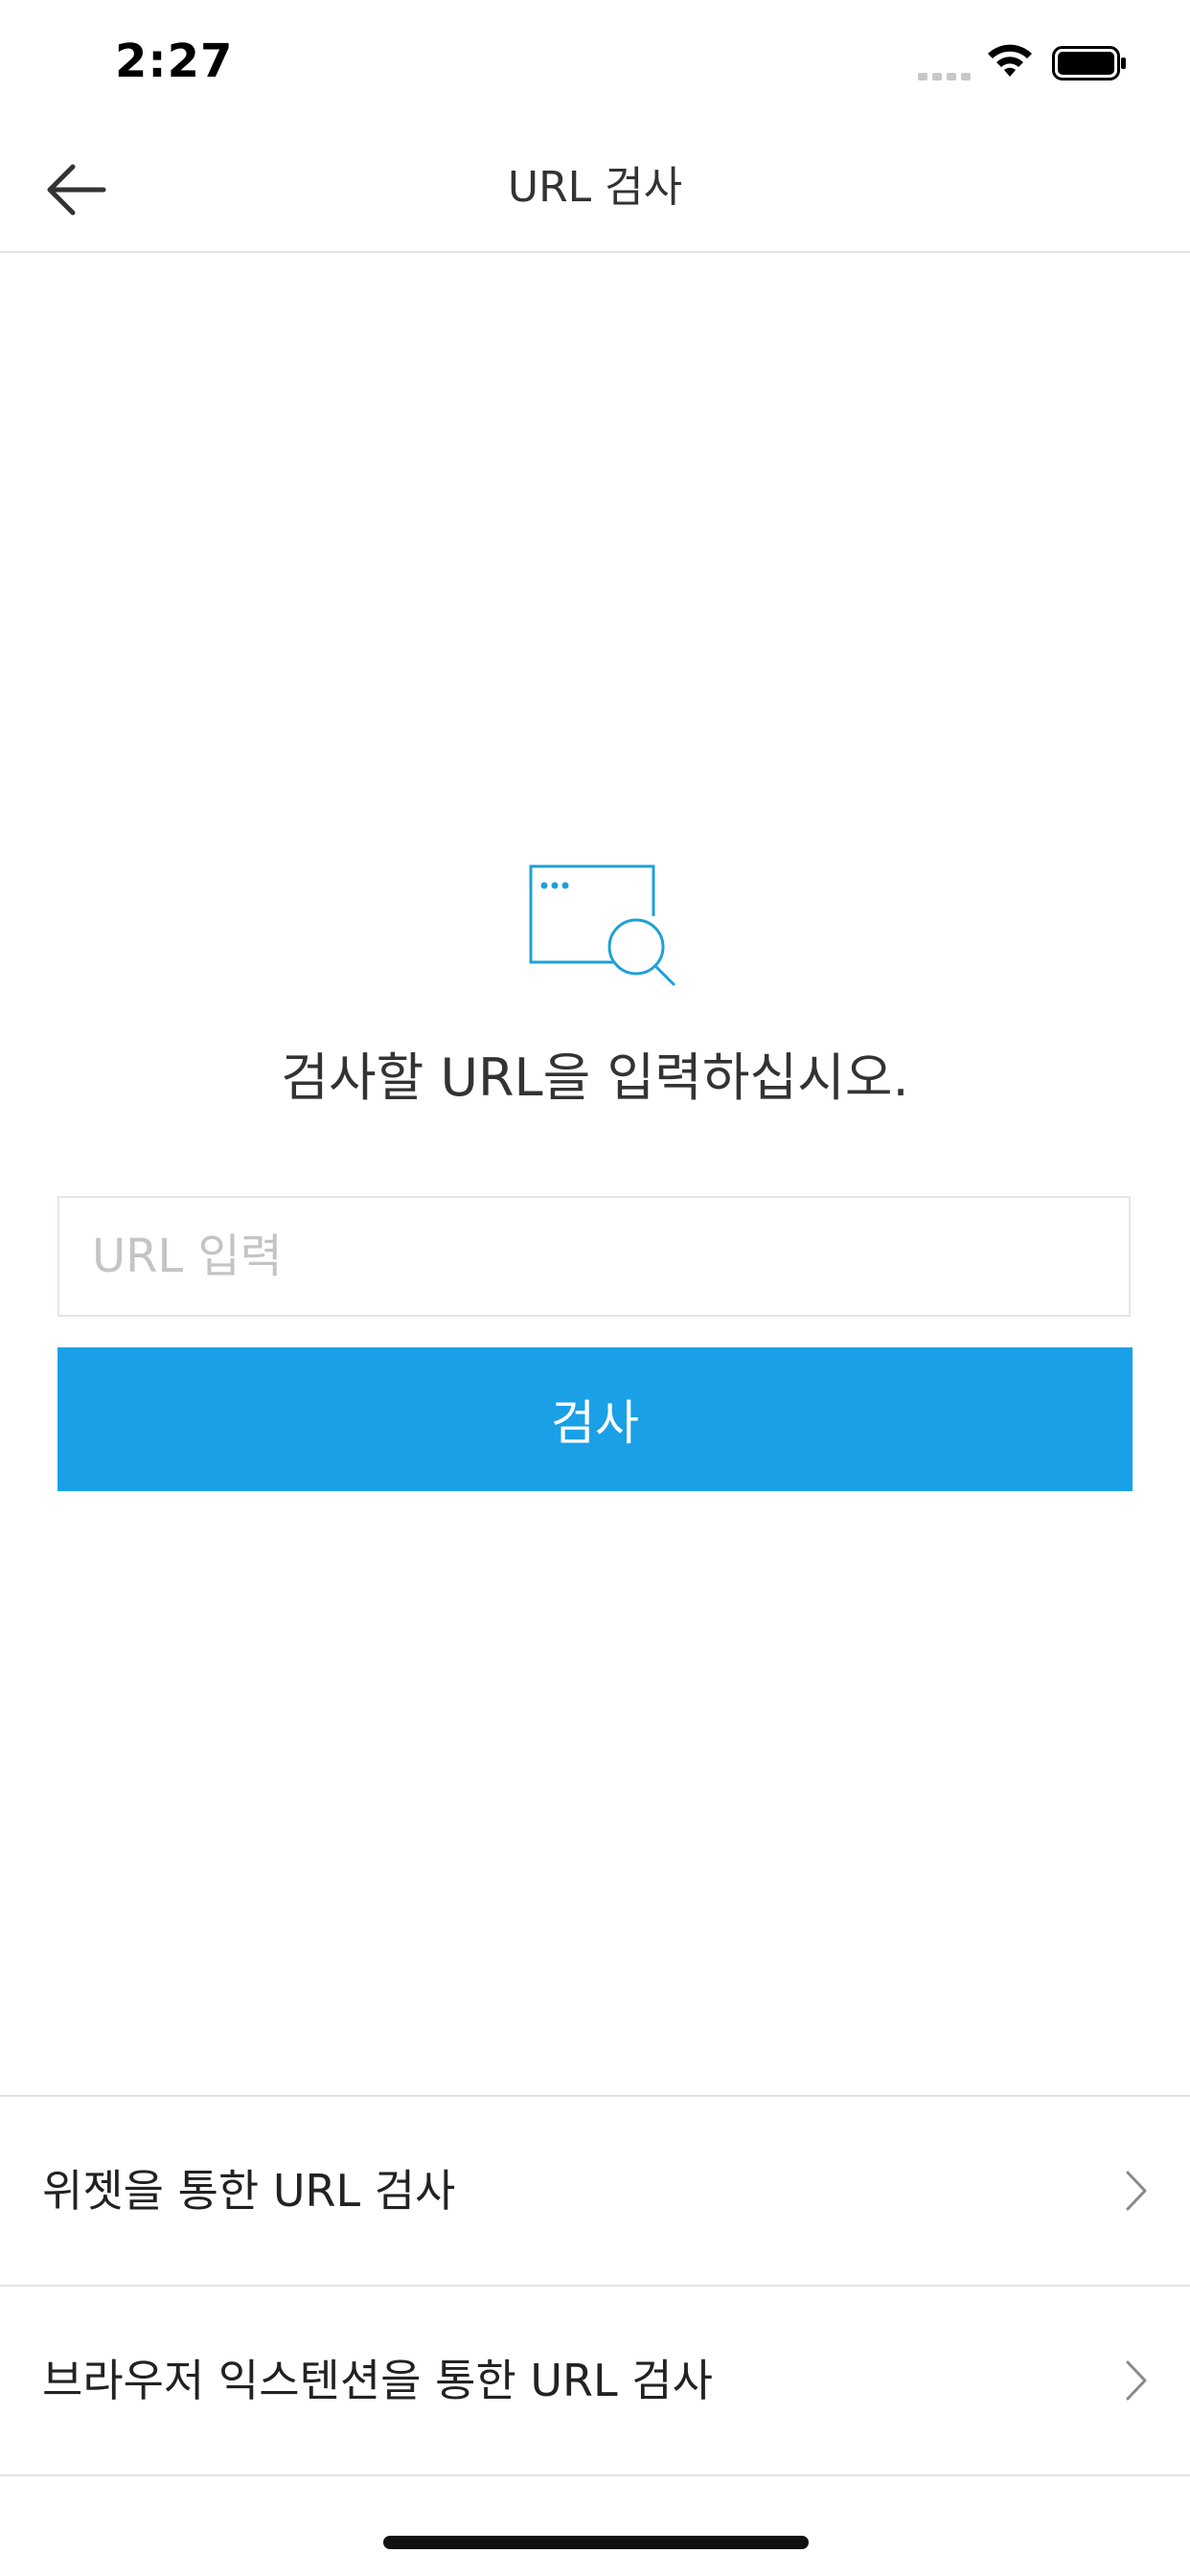 The width and height of the screenshot is (1190, 2576). What do you see at coordinates (175, 61) in the screenshot?
I see `status-time: 2:27` at bounding box center [175, 61].